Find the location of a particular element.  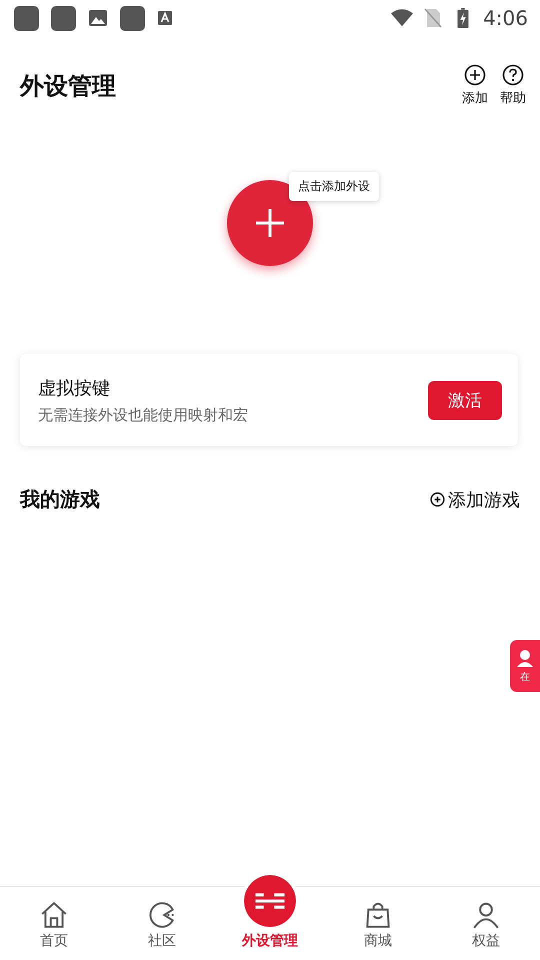

header-action-button: 添加 is located at coordinates (475, 85).